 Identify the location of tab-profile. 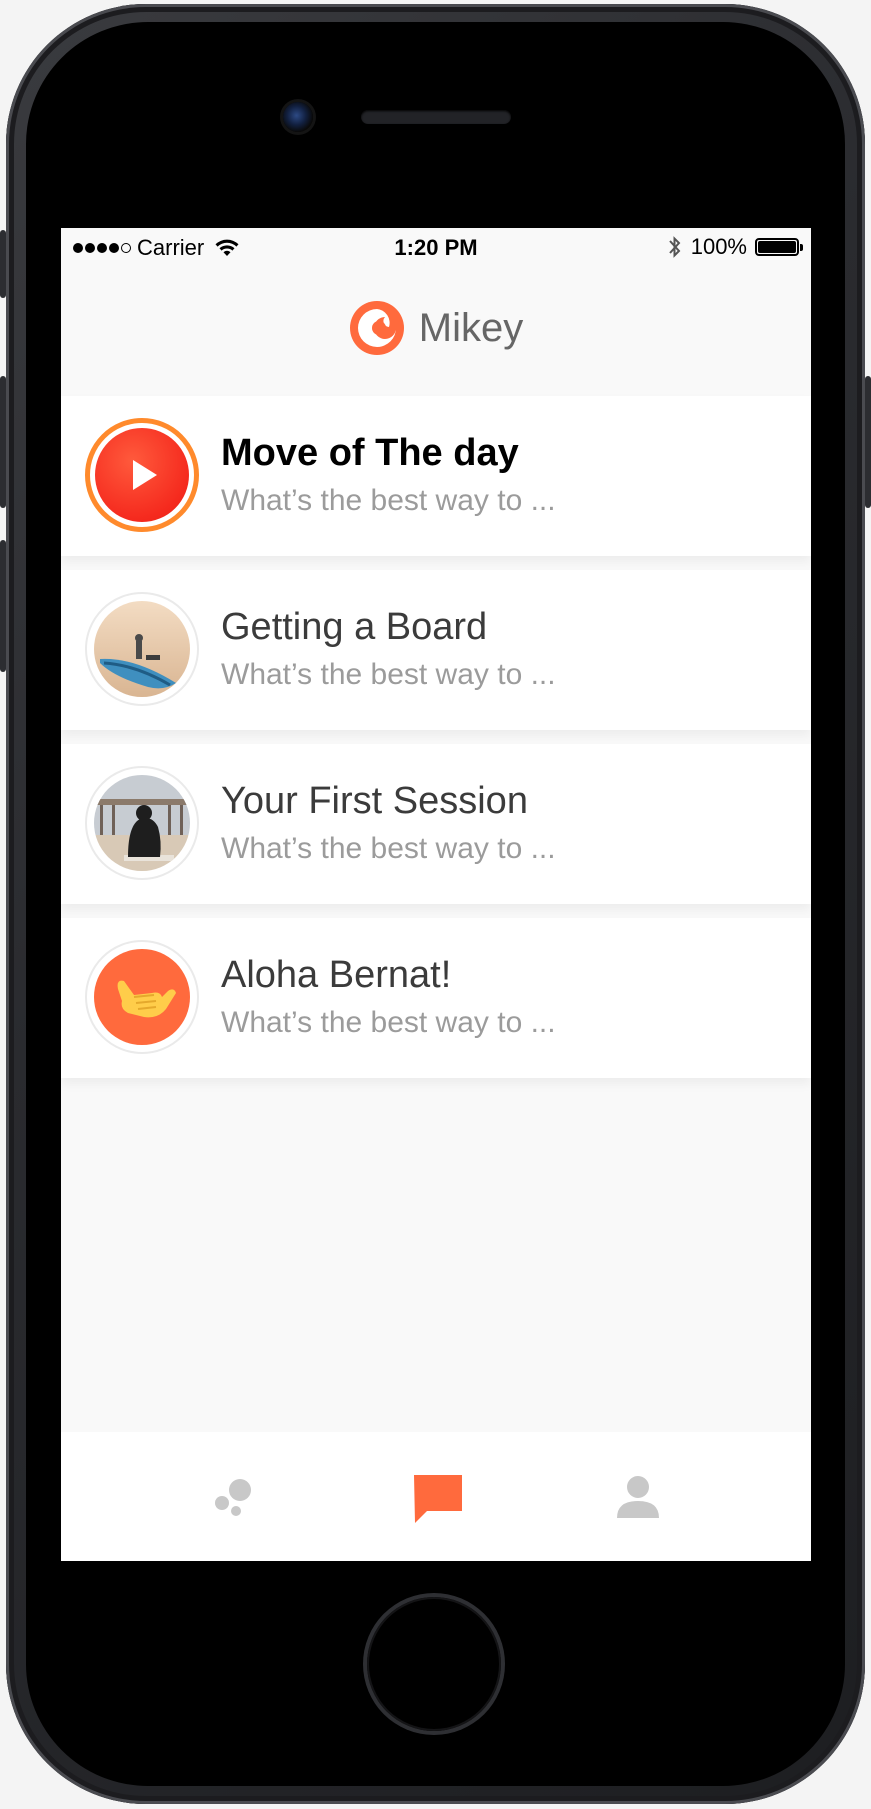
(638, 1497).